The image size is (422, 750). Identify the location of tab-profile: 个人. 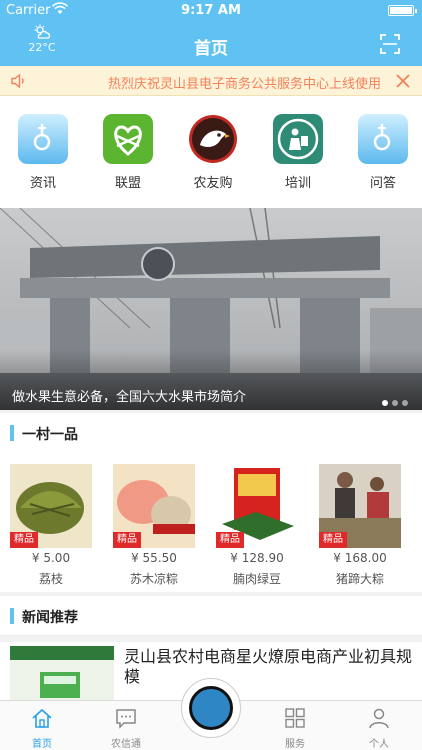
(379, 728).